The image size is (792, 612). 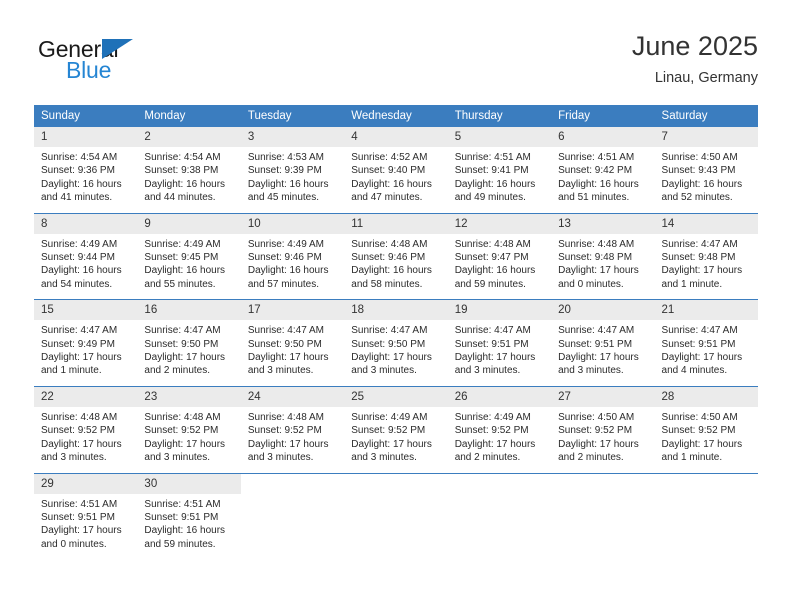 I want to click on sunset-text: Sunset: 9:46 PM, so click(x=284, y=258).